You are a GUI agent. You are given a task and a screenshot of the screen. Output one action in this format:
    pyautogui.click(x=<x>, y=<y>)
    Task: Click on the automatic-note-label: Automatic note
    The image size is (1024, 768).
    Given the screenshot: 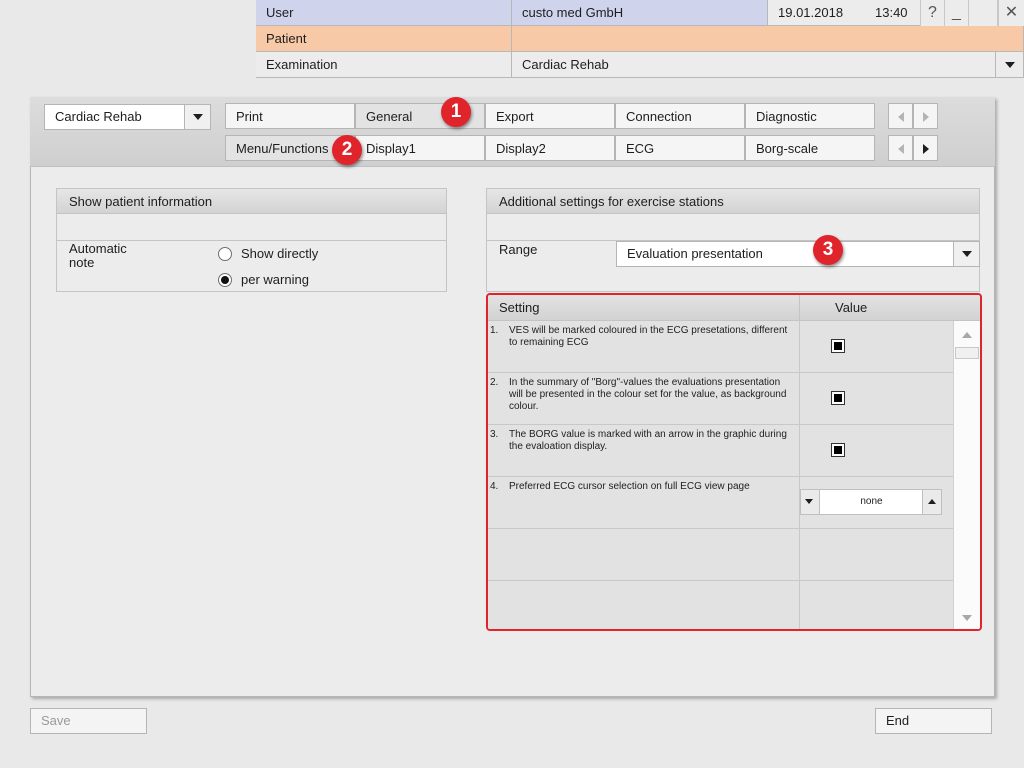 What is the action you would take?
    pyautogui.click(x=98, y=255)
    